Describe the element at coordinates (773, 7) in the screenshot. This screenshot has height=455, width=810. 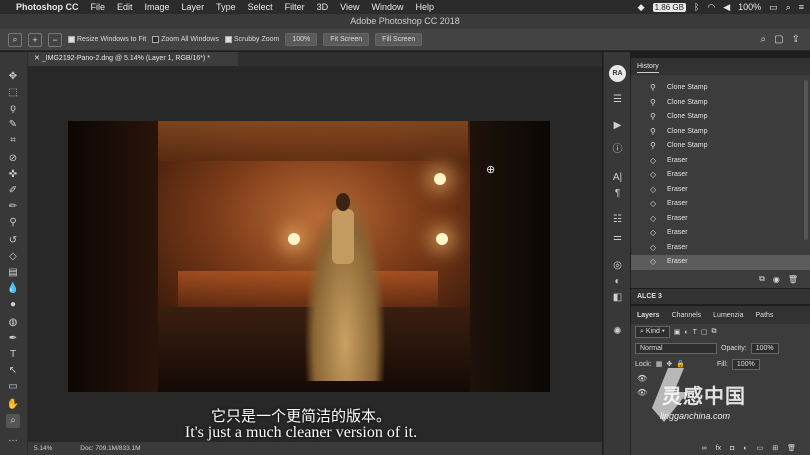
I see `battery-icon: ▭` at that location.